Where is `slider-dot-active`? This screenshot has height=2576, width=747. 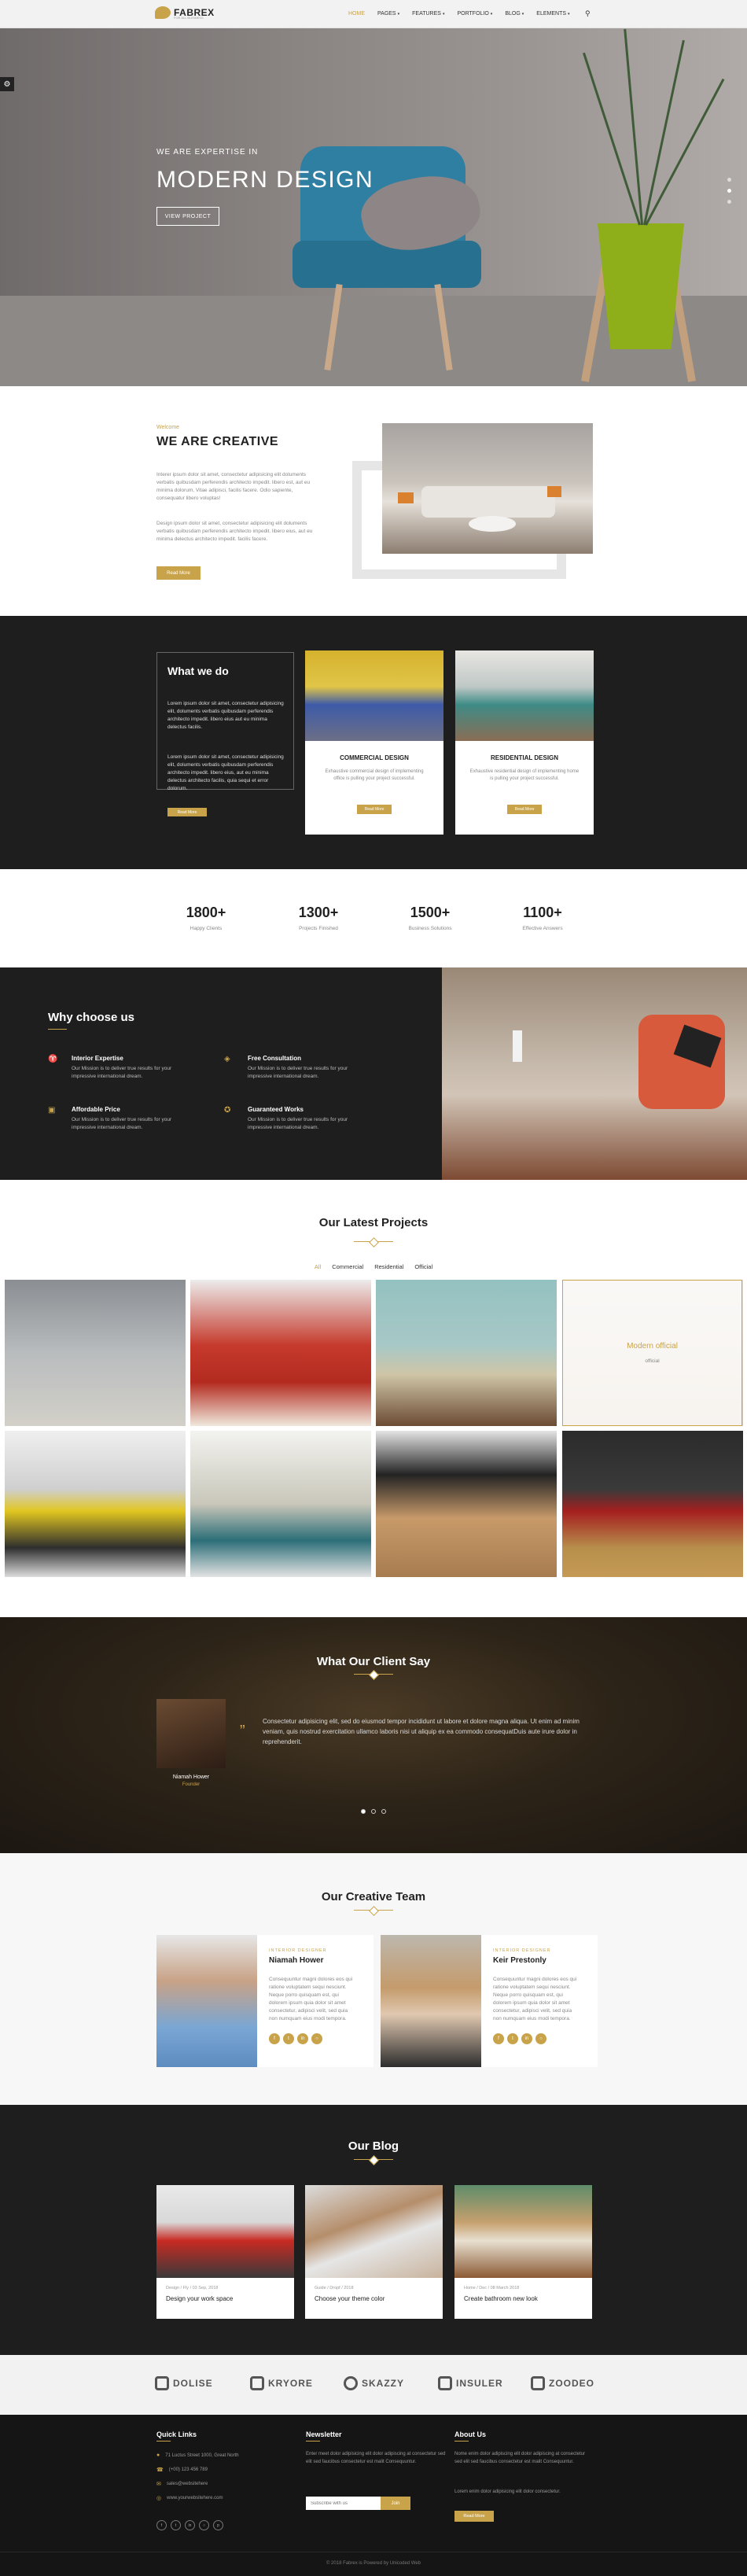 slider-dot-active is located at coordinates (729, 191).